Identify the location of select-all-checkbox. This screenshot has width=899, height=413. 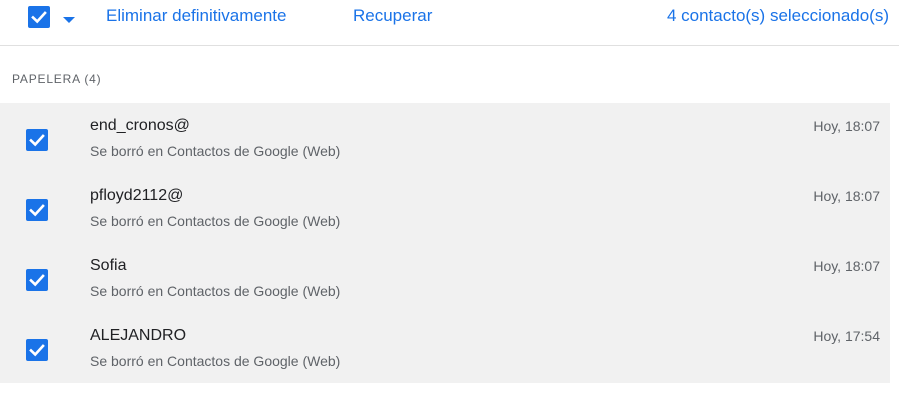
(39, 17).